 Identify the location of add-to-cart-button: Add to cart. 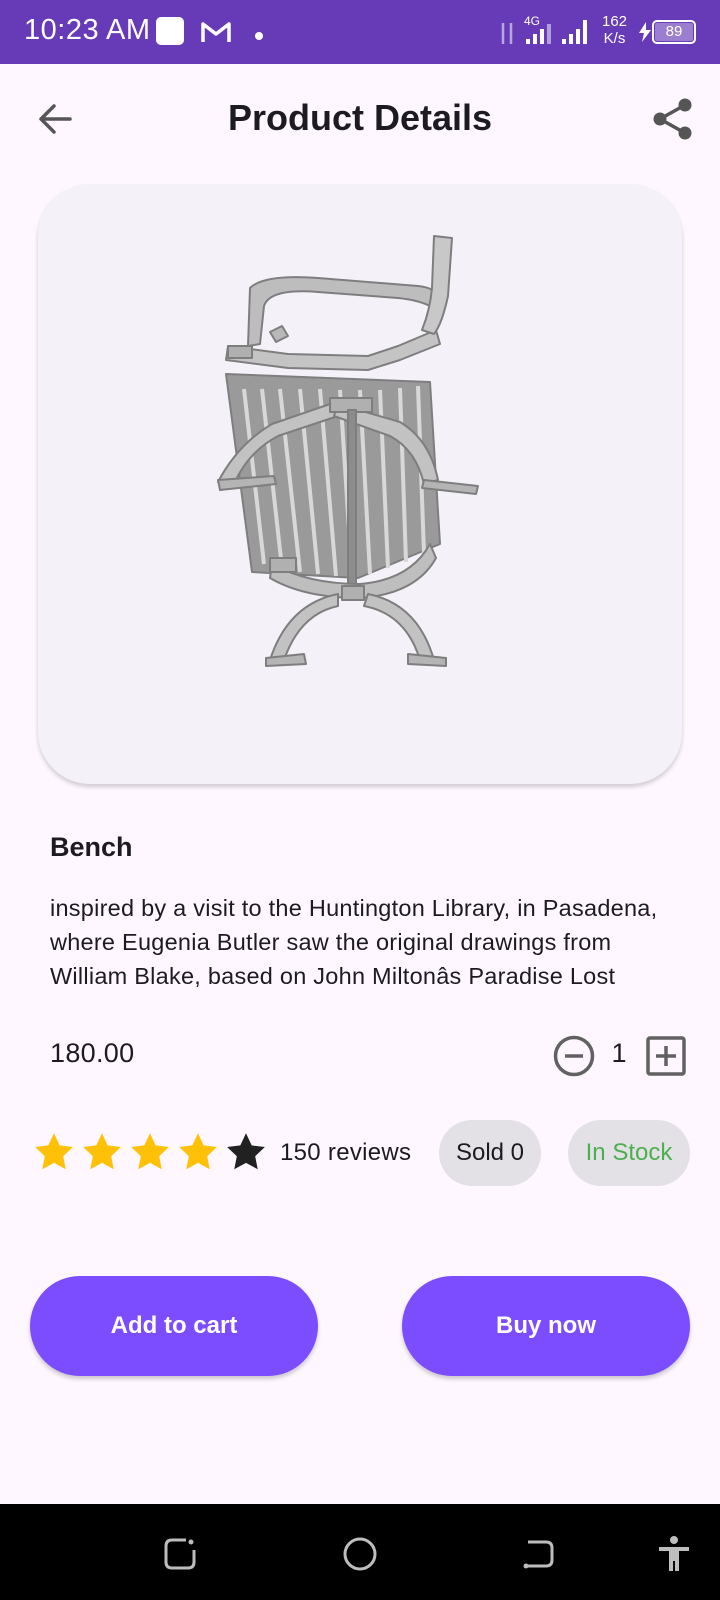
(174, 1326).